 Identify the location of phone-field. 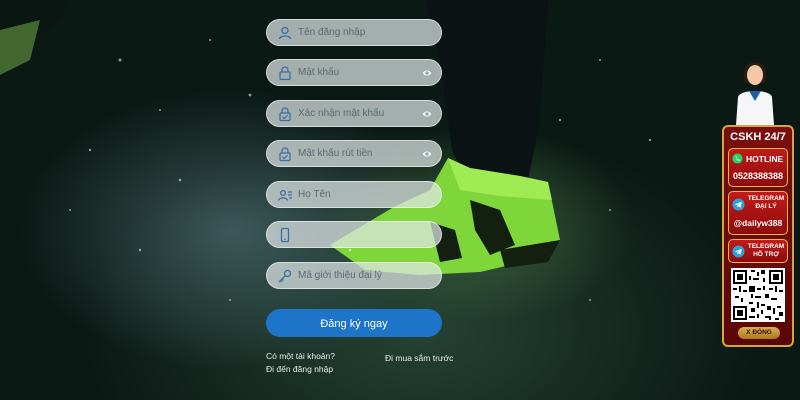
(354, 234).